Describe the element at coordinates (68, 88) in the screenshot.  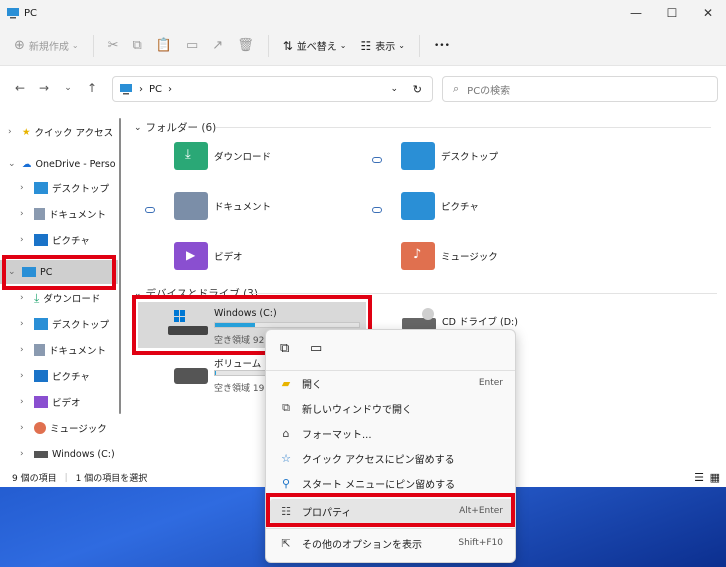
I see `recent-chevron-icon: ⌄` at that location.